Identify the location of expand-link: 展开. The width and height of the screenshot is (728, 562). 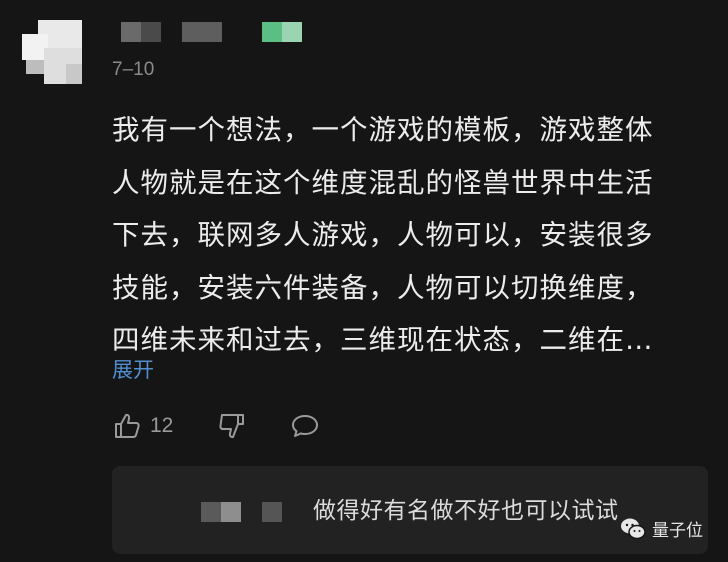
(133, 369).